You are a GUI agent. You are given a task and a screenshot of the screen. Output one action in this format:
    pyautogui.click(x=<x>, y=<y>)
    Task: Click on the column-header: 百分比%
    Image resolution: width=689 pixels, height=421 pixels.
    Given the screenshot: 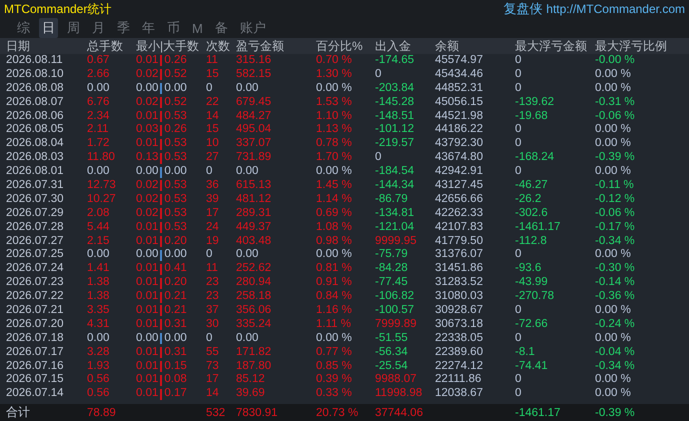 What is the action you would take?
    pyautogui.click(x=340, y=46)
    